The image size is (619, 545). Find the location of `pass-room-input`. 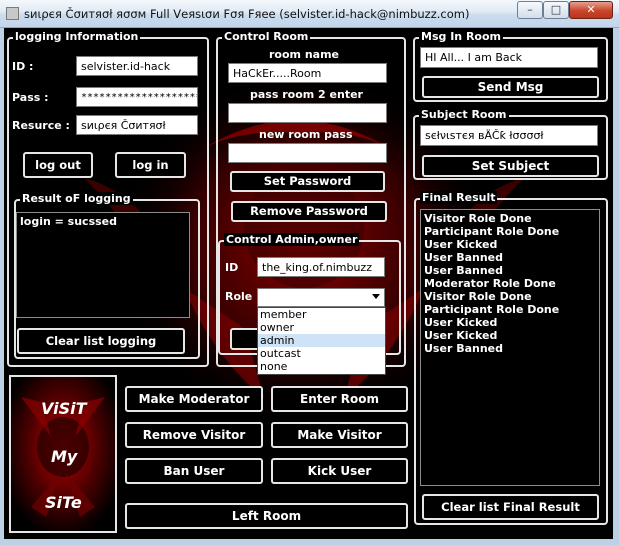

pass-room-input is located at coordinates (307, 113).